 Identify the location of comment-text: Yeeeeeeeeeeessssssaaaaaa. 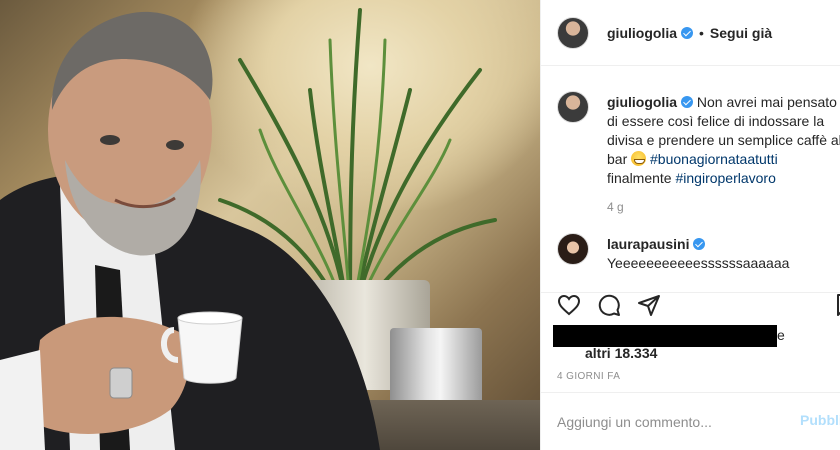
(698, 263).